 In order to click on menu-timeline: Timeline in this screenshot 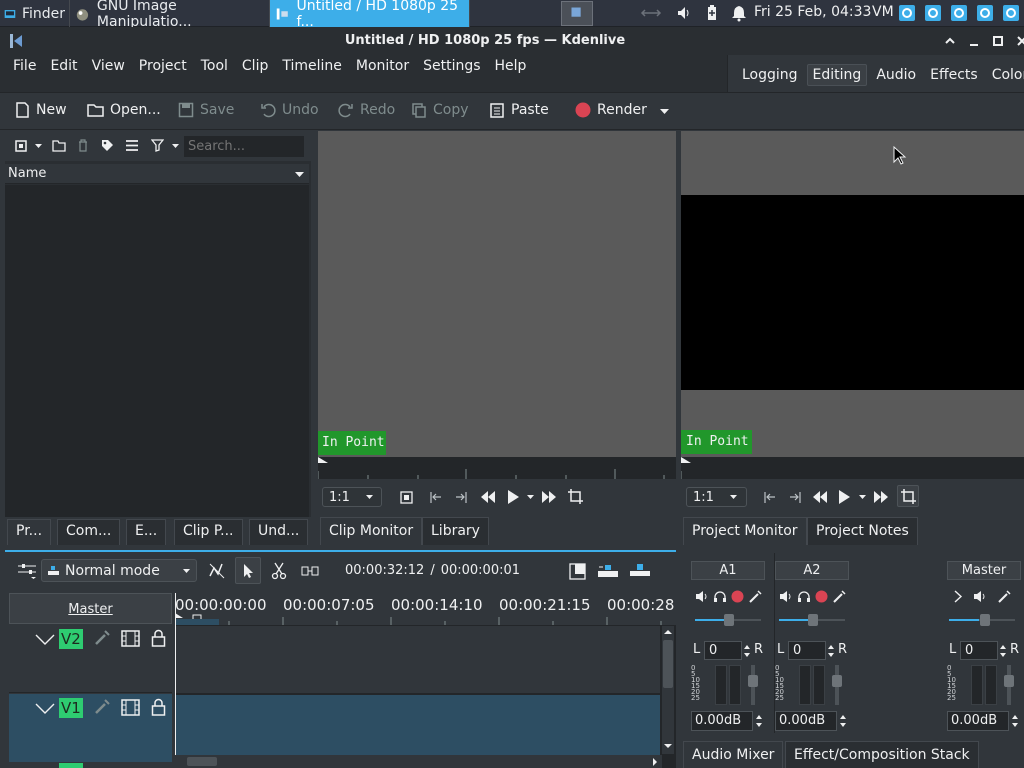, I will do `click(312, 66)`.